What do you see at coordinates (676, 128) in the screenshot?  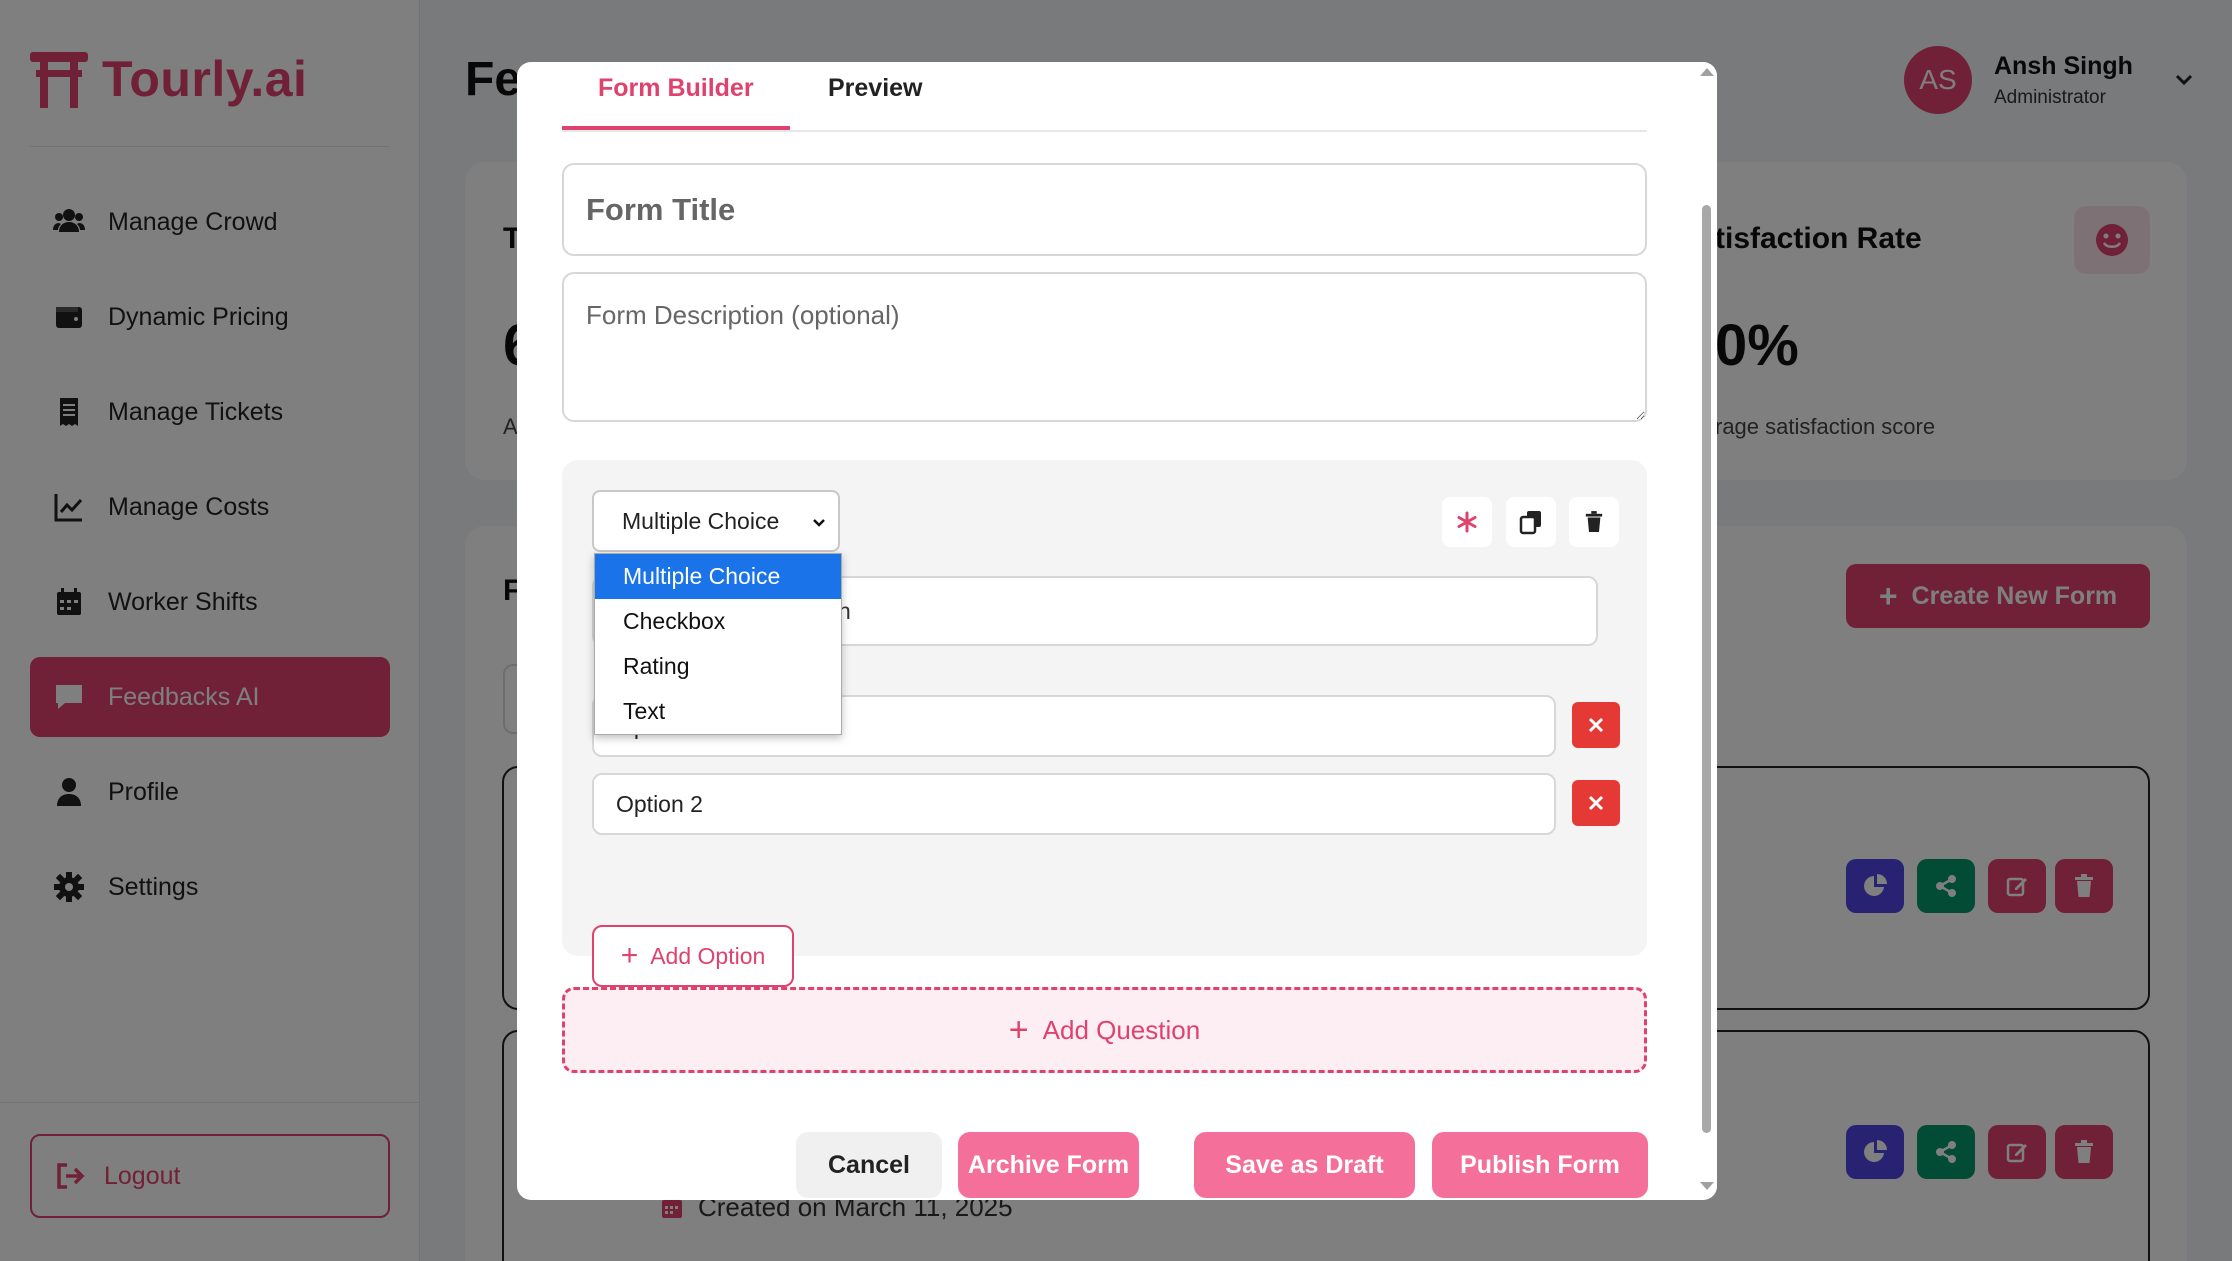 I see `active-tab-indicator` at bounding box center [676, 128].